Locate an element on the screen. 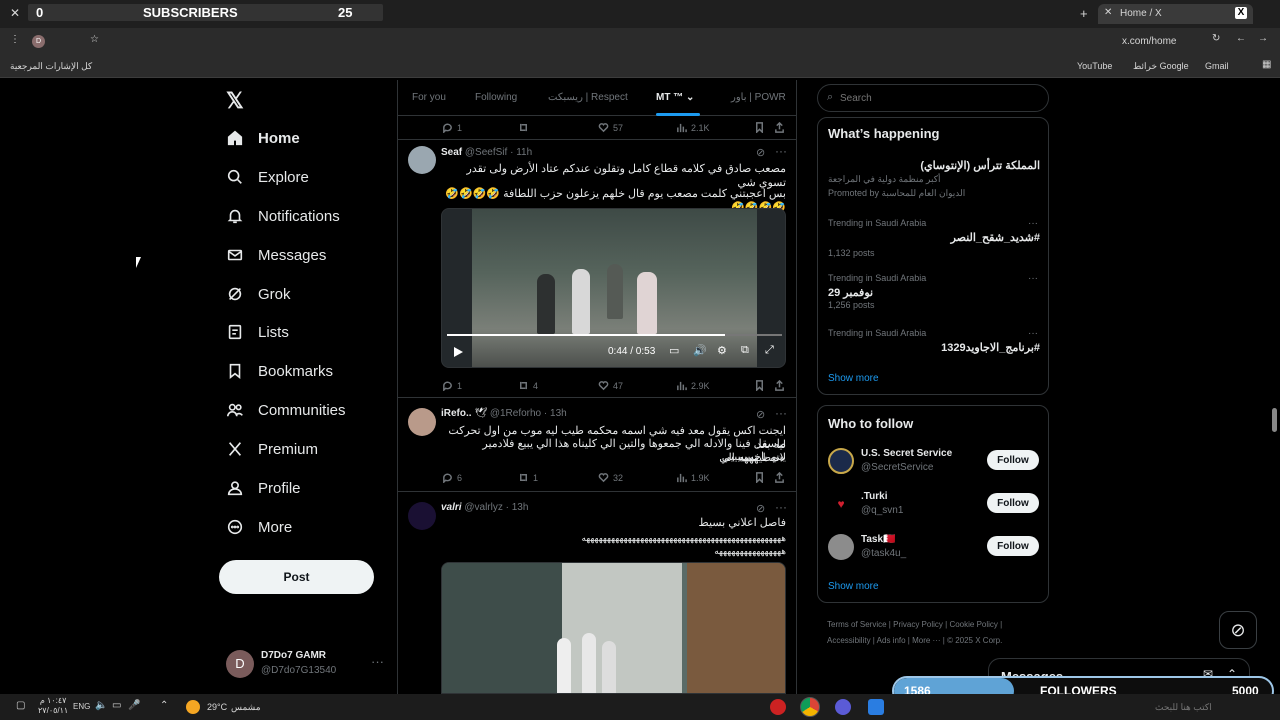 The height and width of the screenshot is (720, 1280). author-name: valri is located at coordinates (451, 507).